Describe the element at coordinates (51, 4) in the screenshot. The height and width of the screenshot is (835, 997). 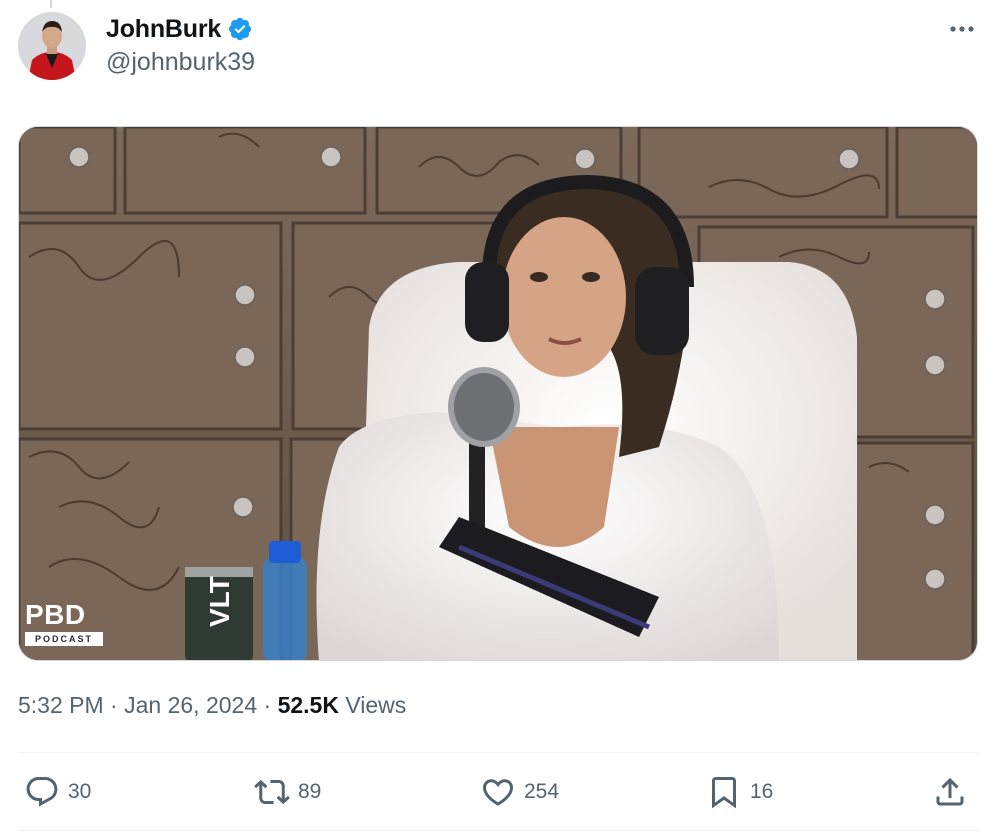
I see `thread-connector-line` at that location.